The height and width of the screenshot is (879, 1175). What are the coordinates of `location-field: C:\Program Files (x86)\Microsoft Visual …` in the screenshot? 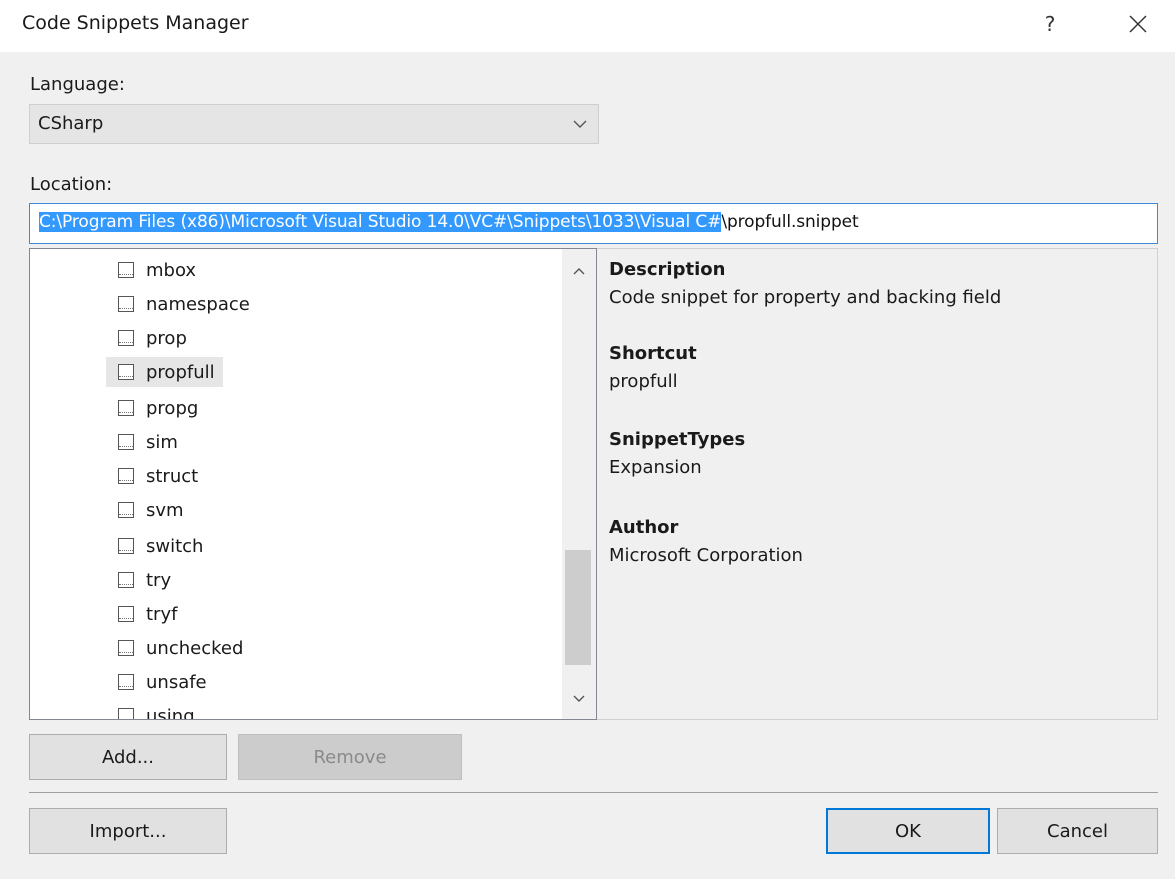 It's located at (593, 223).